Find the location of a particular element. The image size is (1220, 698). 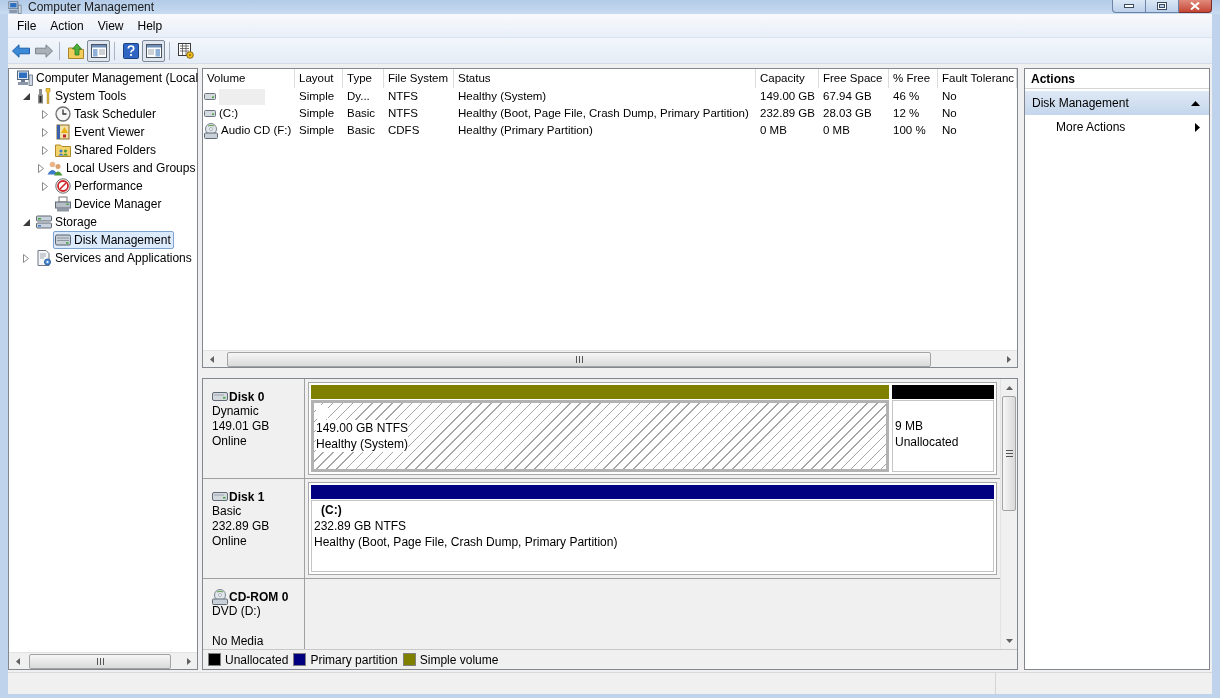

tree-item: Event Viewer is located at coordinates (100, 132).